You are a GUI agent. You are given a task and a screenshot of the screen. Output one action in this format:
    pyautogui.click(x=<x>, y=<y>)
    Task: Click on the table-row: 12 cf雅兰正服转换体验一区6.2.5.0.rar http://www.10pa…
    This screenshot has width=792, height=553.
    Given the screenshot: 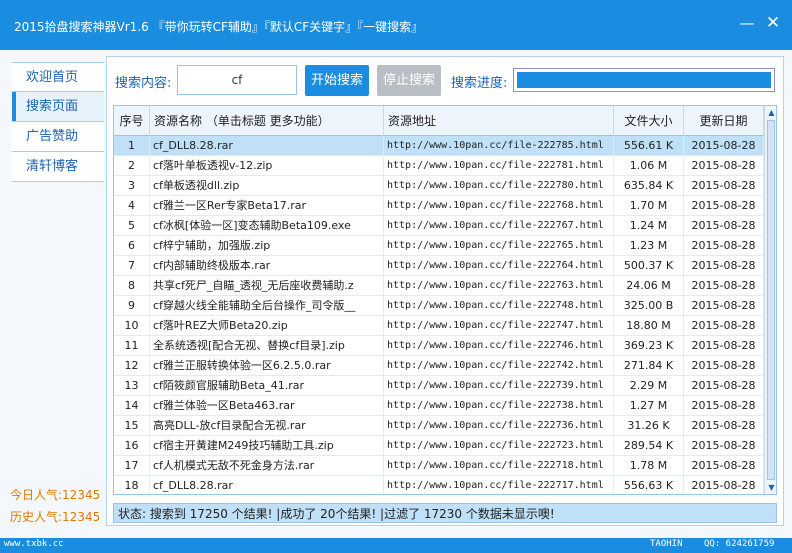 What is the action you would take?
    pyautogui.click(x=439, y=366)
    